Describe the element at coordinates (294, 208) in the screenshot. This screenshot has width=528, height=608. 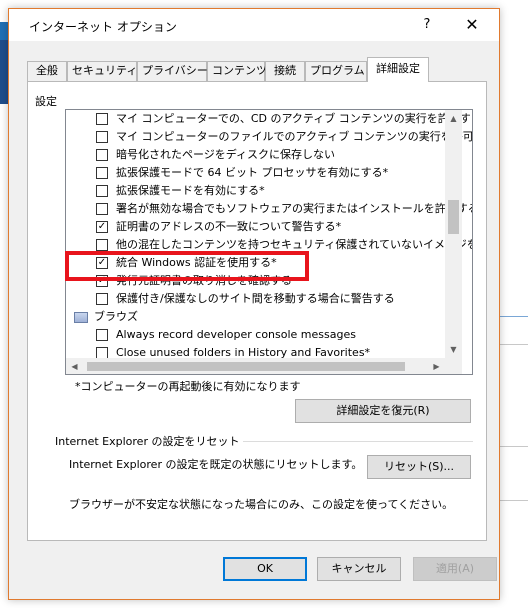
I see `list-item-label: 署名が無効な場合でもソフトウェアの実行またはインストールを許可する` at that location.